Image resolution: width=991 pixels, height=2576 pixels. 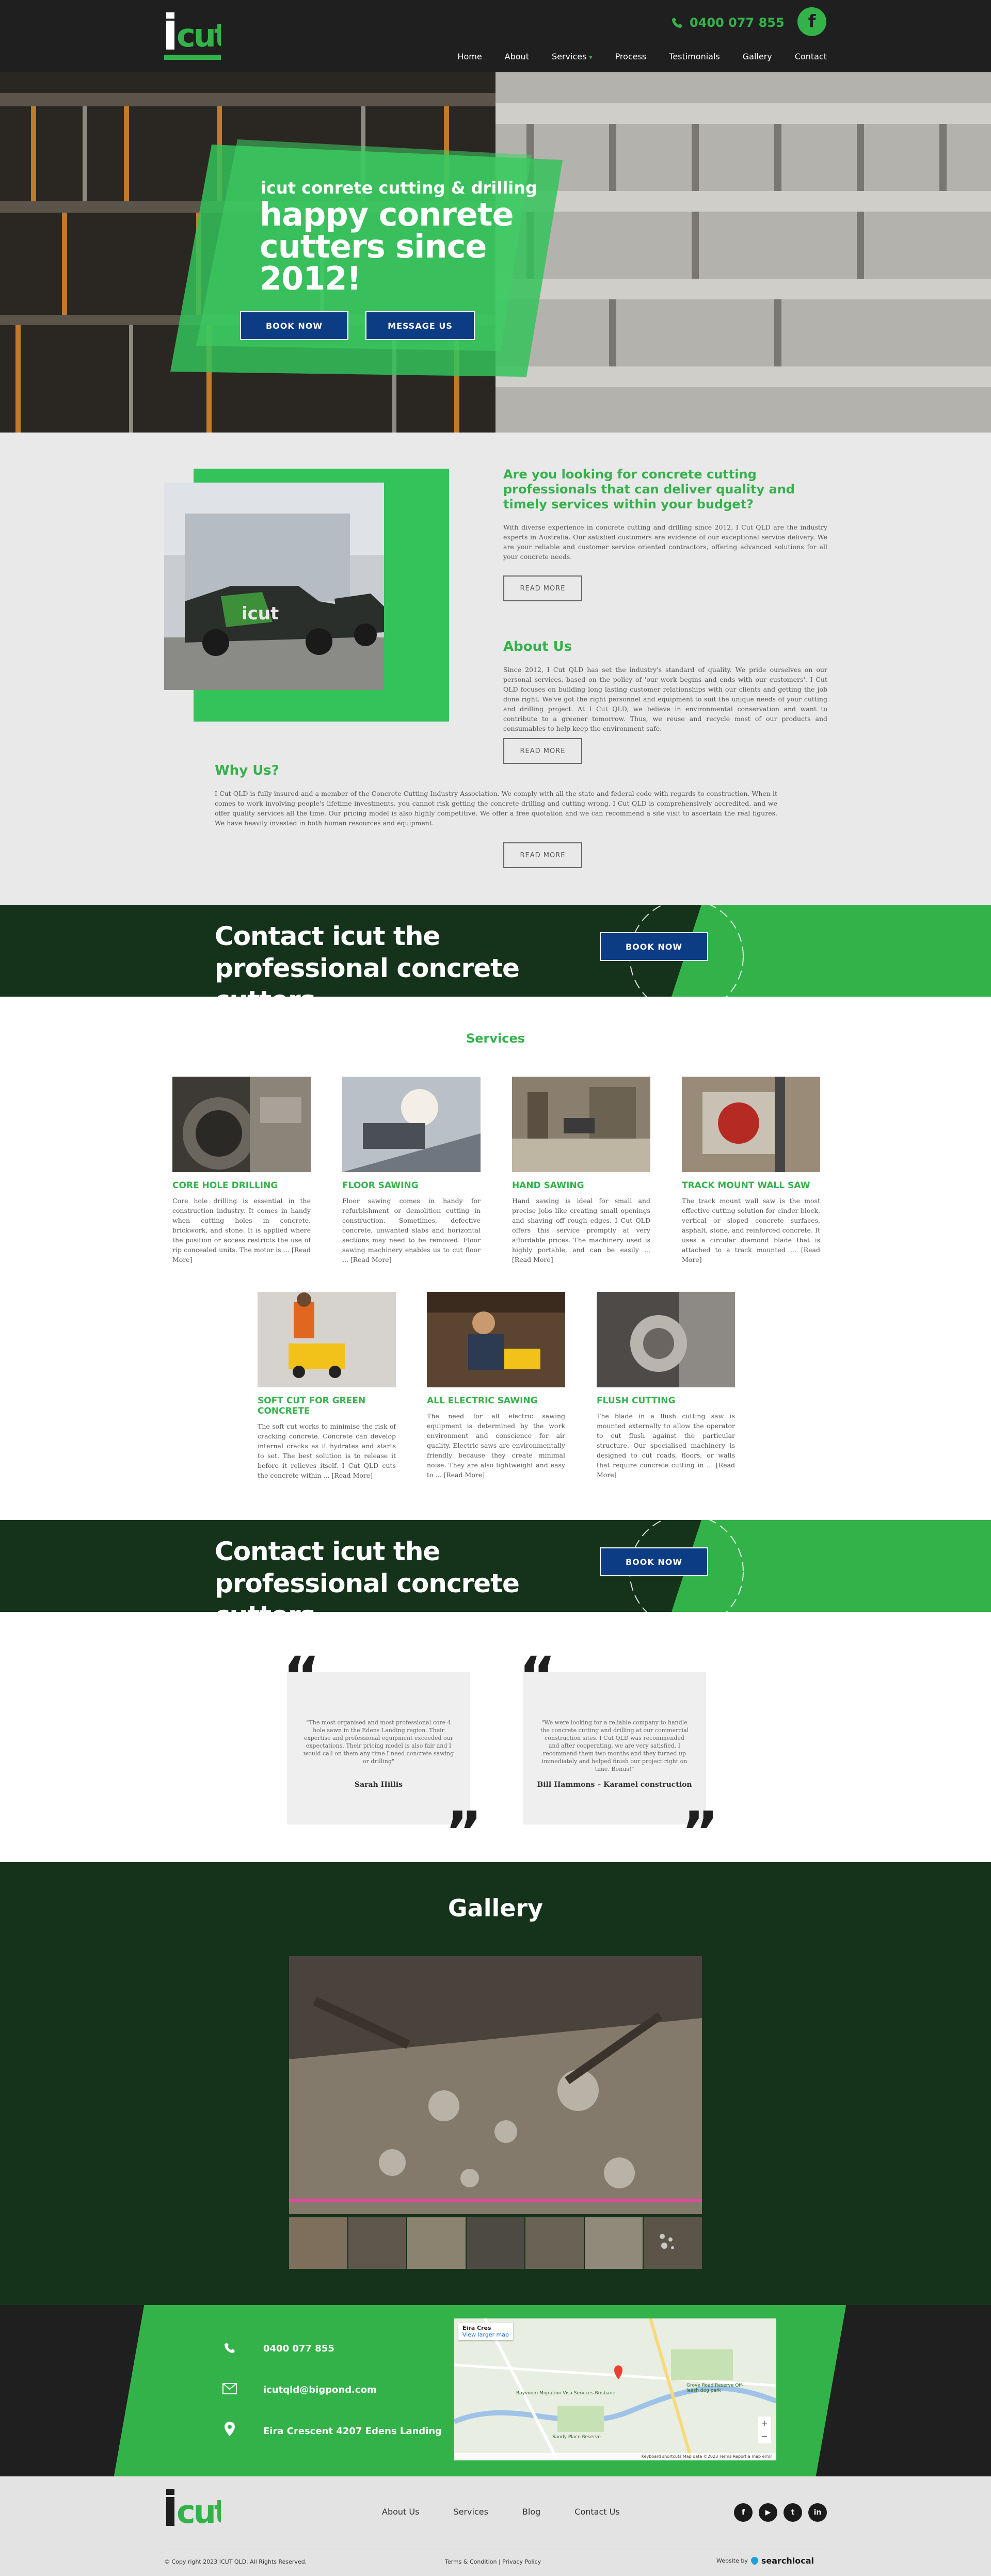 I want to click on footer-nav-services: Services, so click(x=470, y=2512).